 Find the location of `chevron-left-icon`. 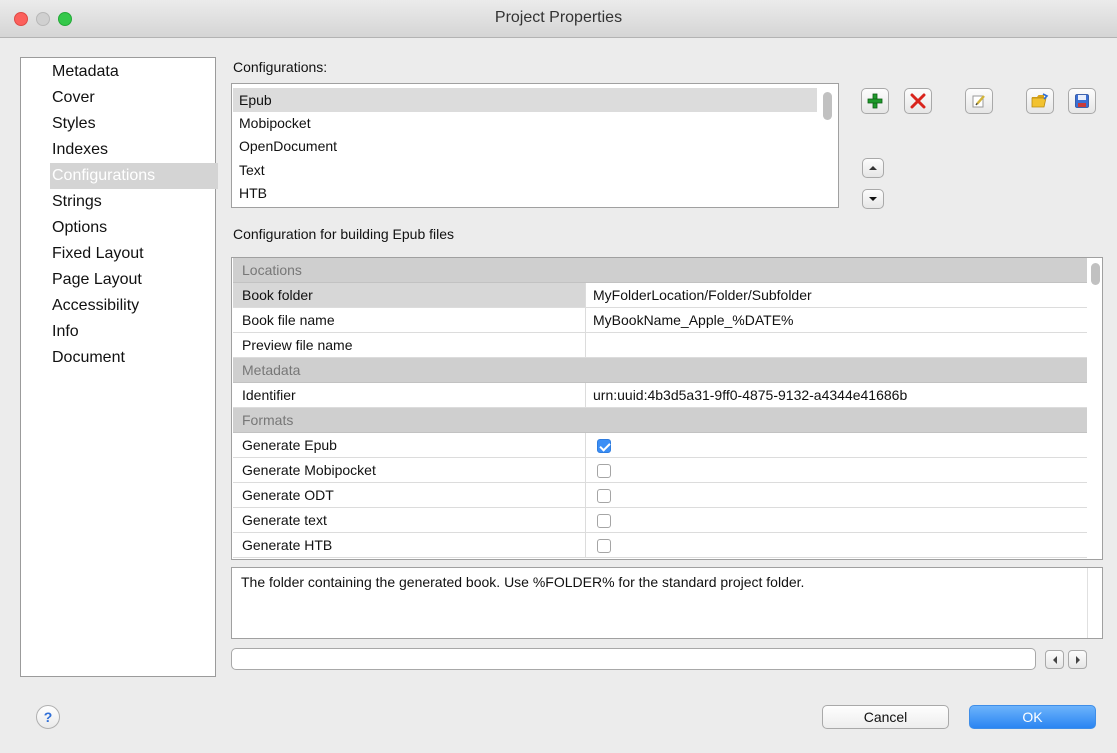

chevron-left-icon is located at coordinates (1054, 659).